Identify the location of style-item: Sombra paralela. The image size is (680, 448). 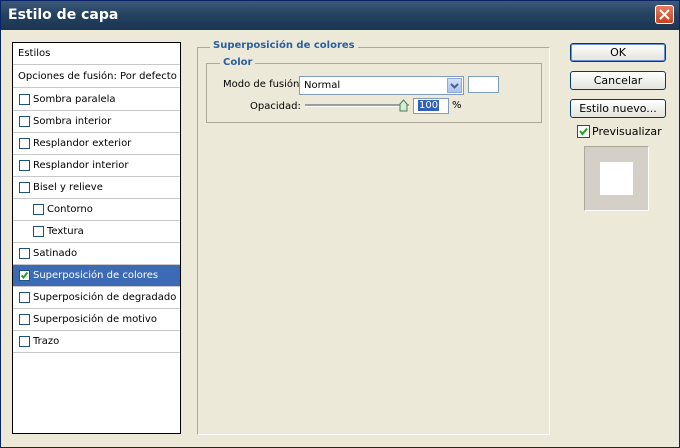
(96, 100).